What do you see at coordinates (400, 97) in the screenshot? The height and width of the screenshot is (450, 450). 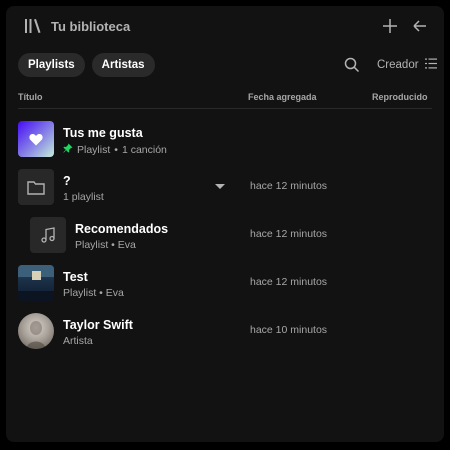 I see `column-played: Reproducido` at bounding box center [400, 97].